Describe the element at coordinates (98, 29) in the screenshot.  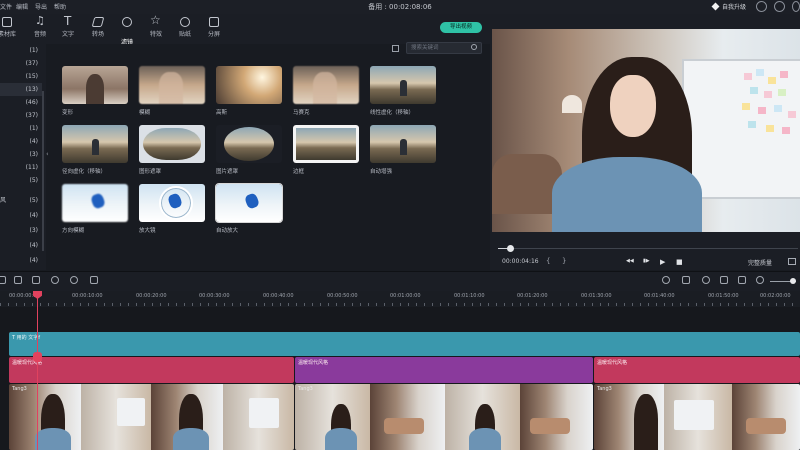
I see `tab-transition: 转场` at that location.